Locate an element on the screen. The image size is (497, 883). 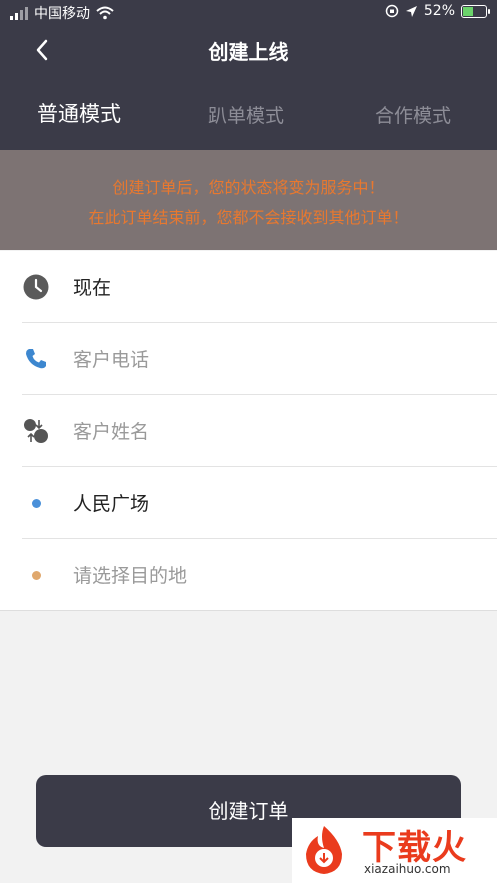
location-arrow-icon is located at coordinates (411, 11).